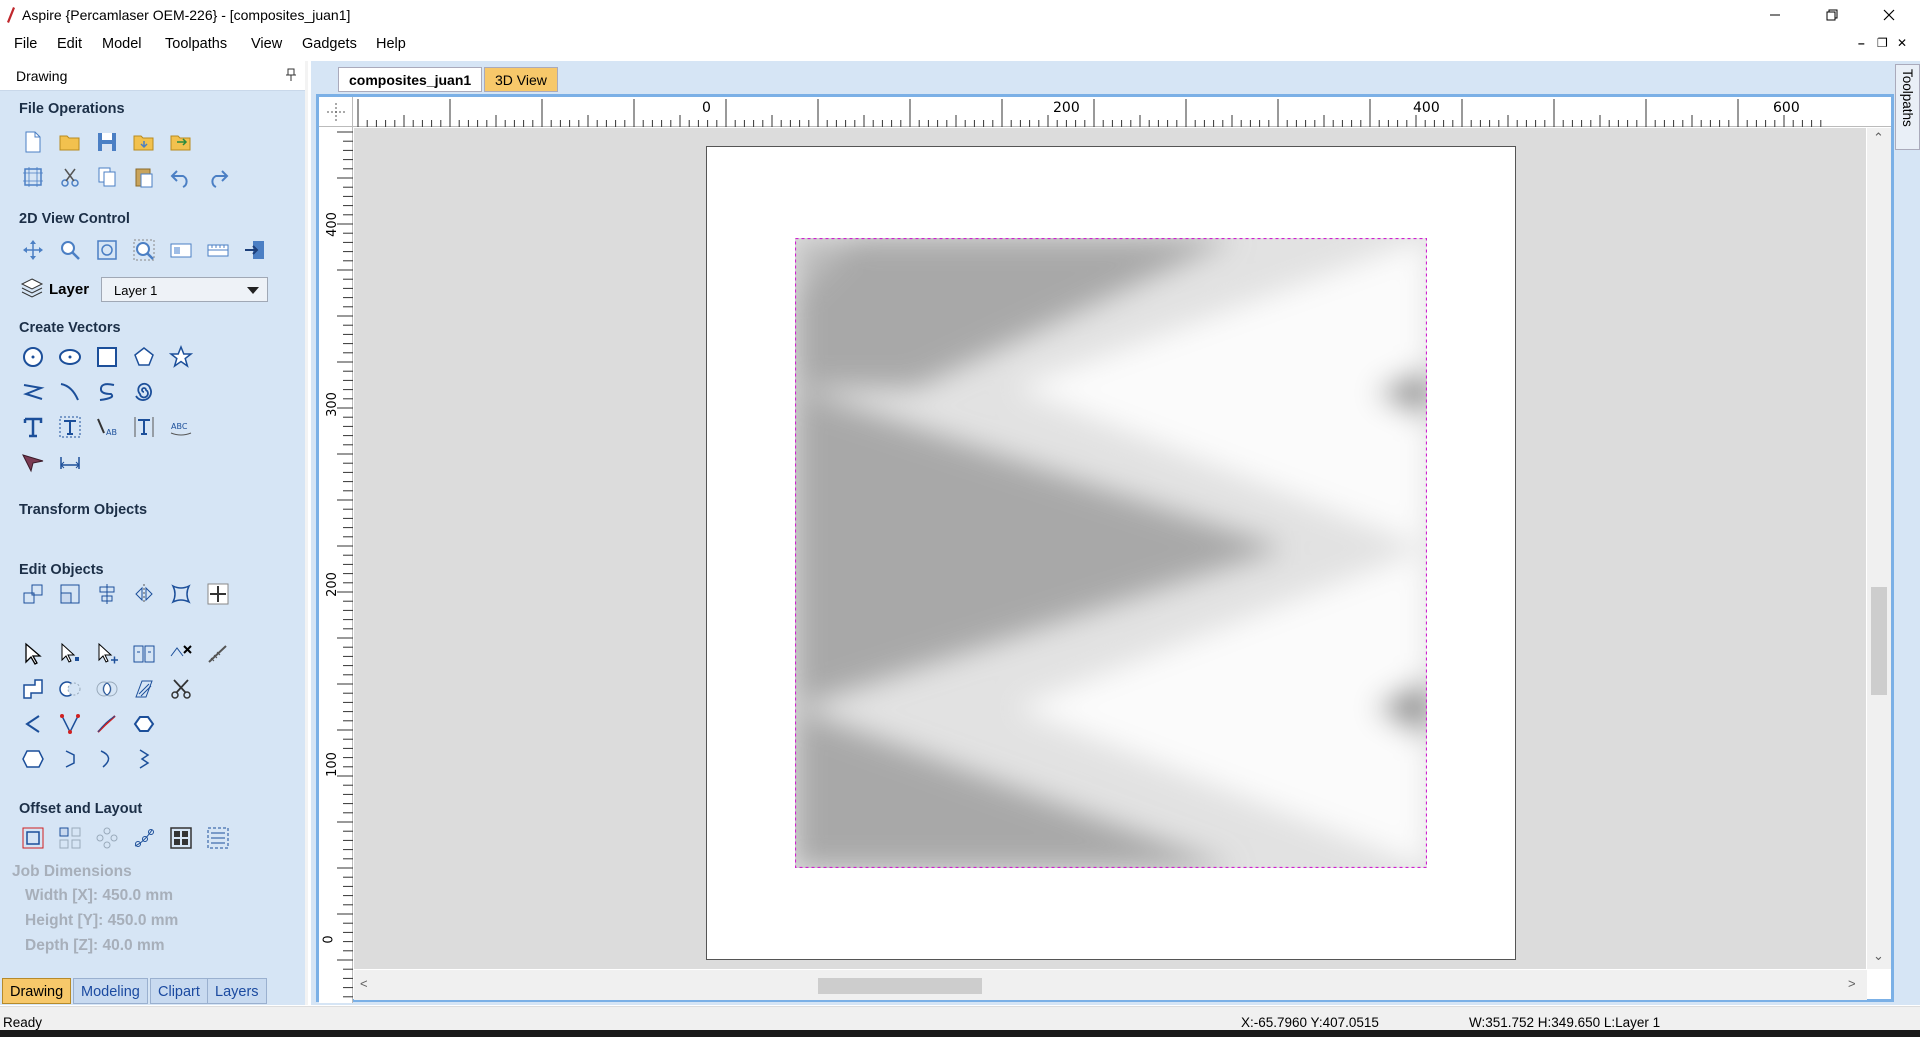 The height and width of the screenshot is (1037, 1920). What do you see at coordinates (107, 594) in the screenshot?
I see `align-objects-button` at bounding box center [107, 594].